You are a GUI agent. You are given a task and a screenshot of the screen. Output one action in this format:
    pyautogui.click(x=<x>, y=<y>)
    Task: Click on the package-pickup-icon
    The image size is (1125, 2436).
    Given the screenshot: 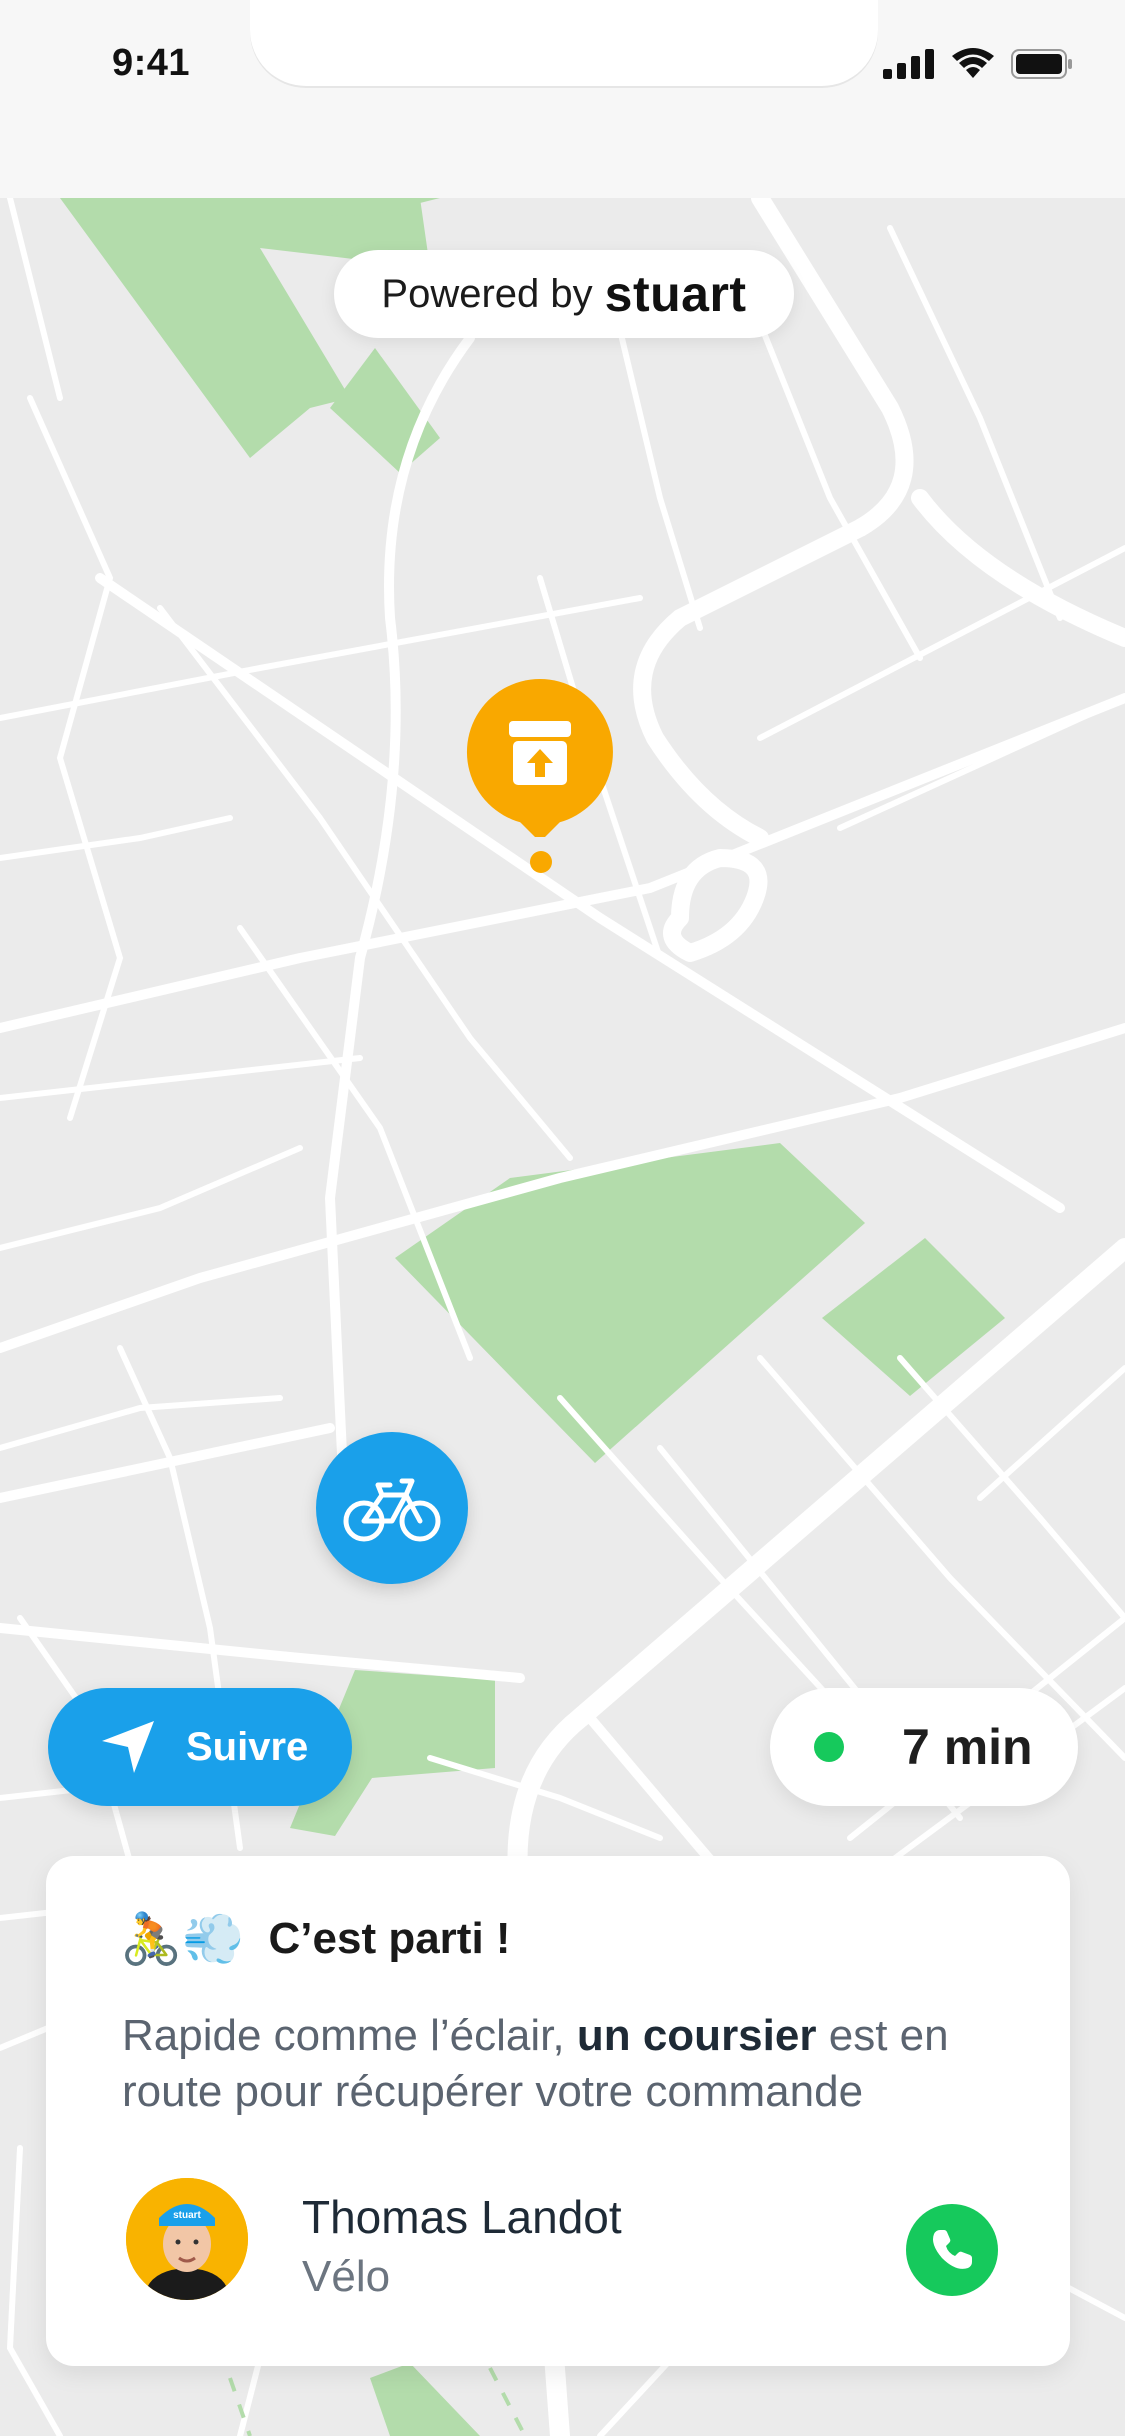 What is the action you would take?
    pyautogui.click(x=539, y=760)
    